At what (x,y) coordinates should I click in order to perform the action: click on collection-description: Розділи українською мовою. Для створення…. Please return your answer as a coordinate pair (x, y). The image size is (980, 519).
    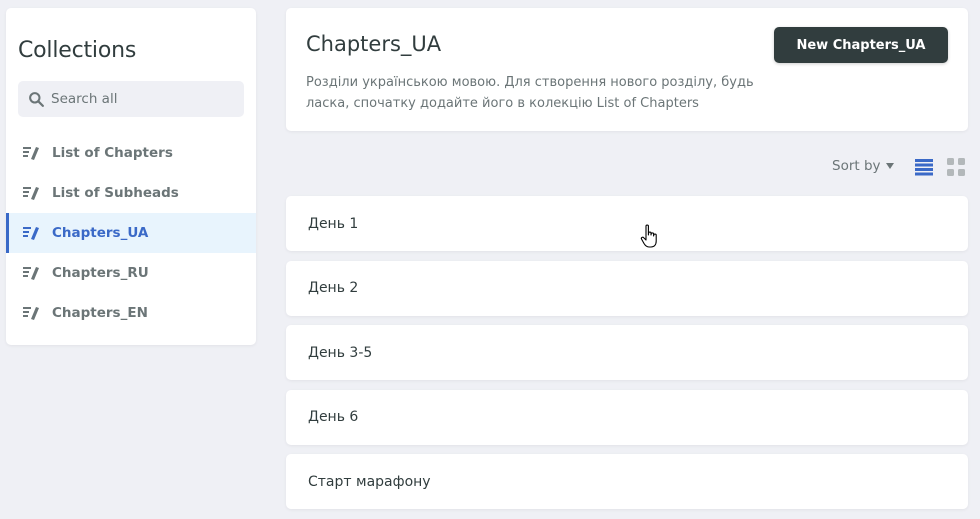
    Looking at the image, I should click on (530, 93).